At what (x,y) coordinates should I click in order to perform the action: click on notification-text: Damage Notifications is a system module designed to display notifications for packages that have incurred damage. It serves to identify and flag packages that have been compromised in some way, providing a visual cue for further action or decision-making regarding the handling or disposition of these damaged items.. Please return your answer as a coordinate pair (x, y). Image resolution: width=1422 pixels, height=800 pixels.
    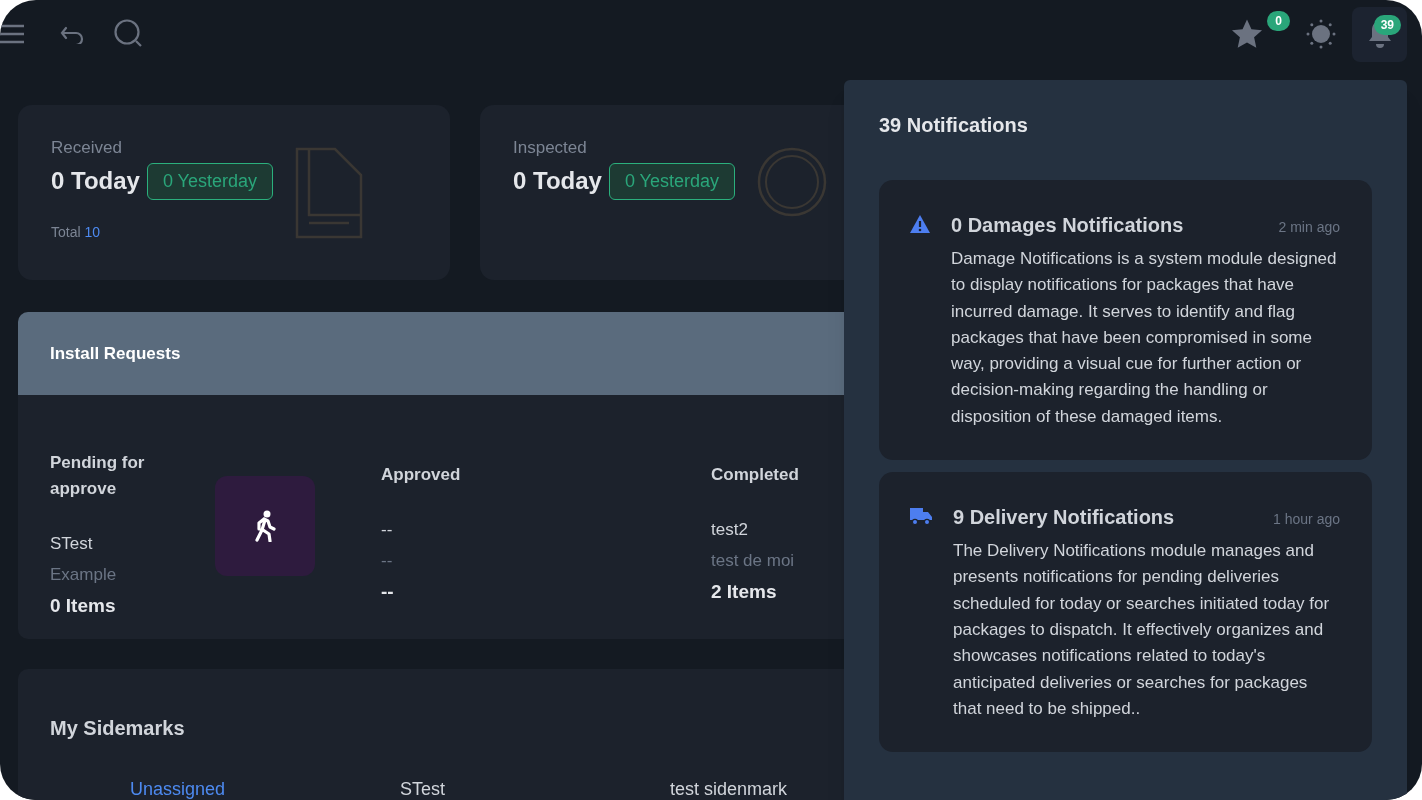
    Looking at the image, I should click on (1144, 338).